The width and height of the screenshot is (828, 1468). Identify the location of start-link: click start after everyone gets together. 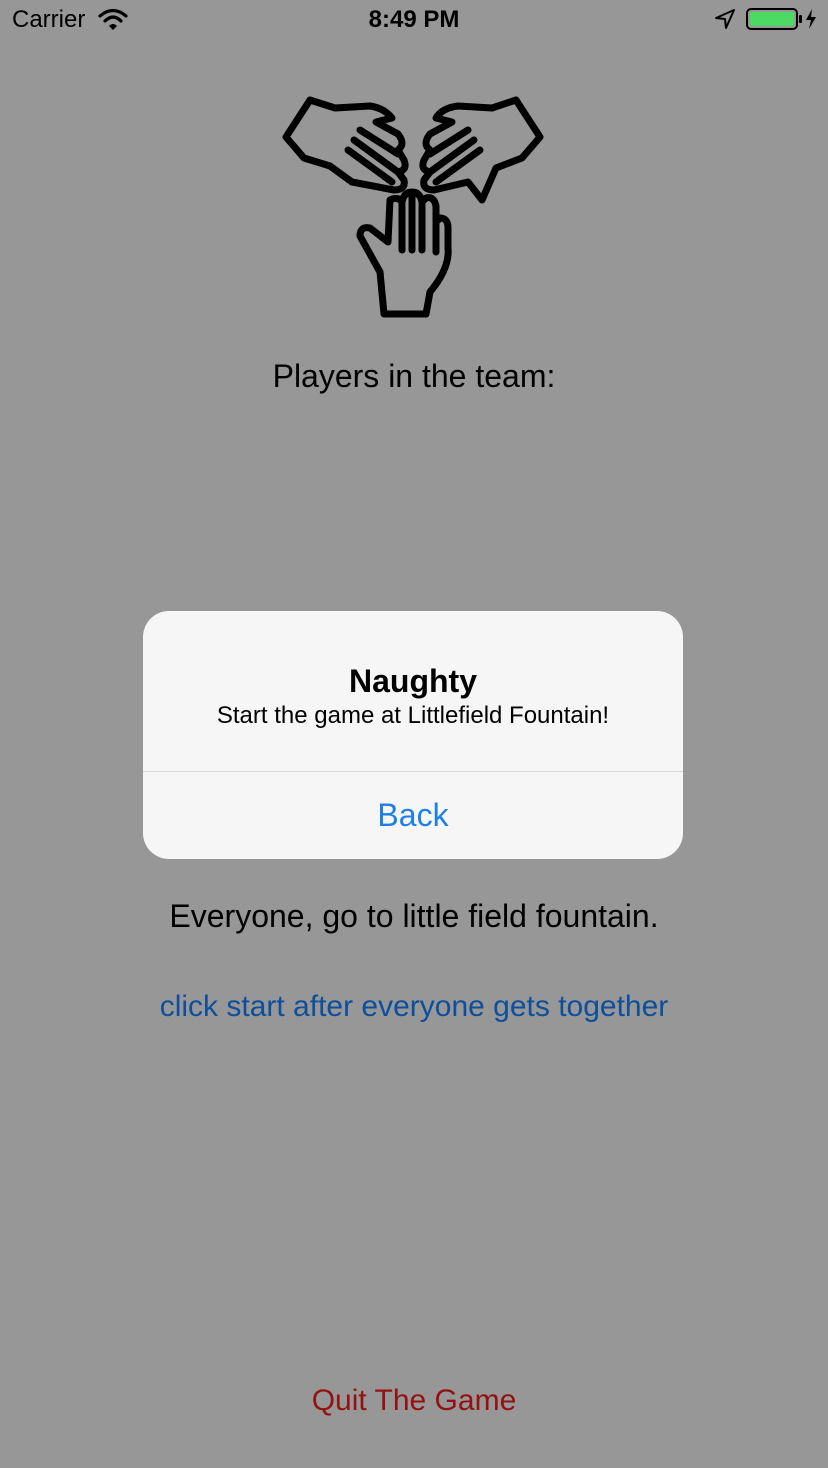
(414, 1007).